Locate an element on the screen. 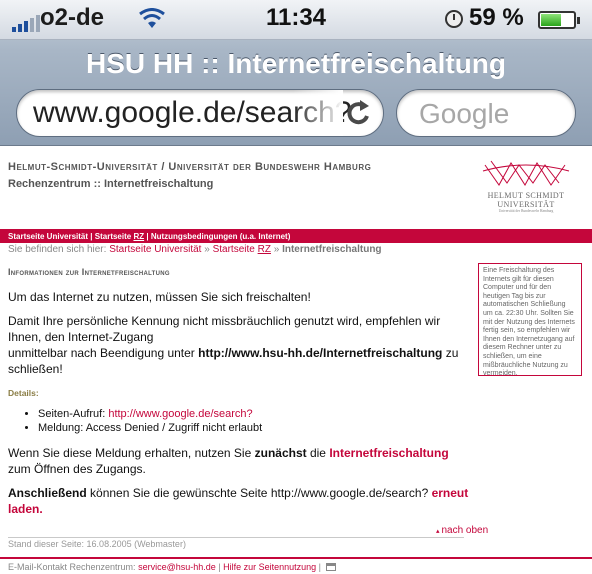 Image resolution: width=592 pixels, height=574 pixels. alarm-clock-icon is located at coordinates (454, 19).